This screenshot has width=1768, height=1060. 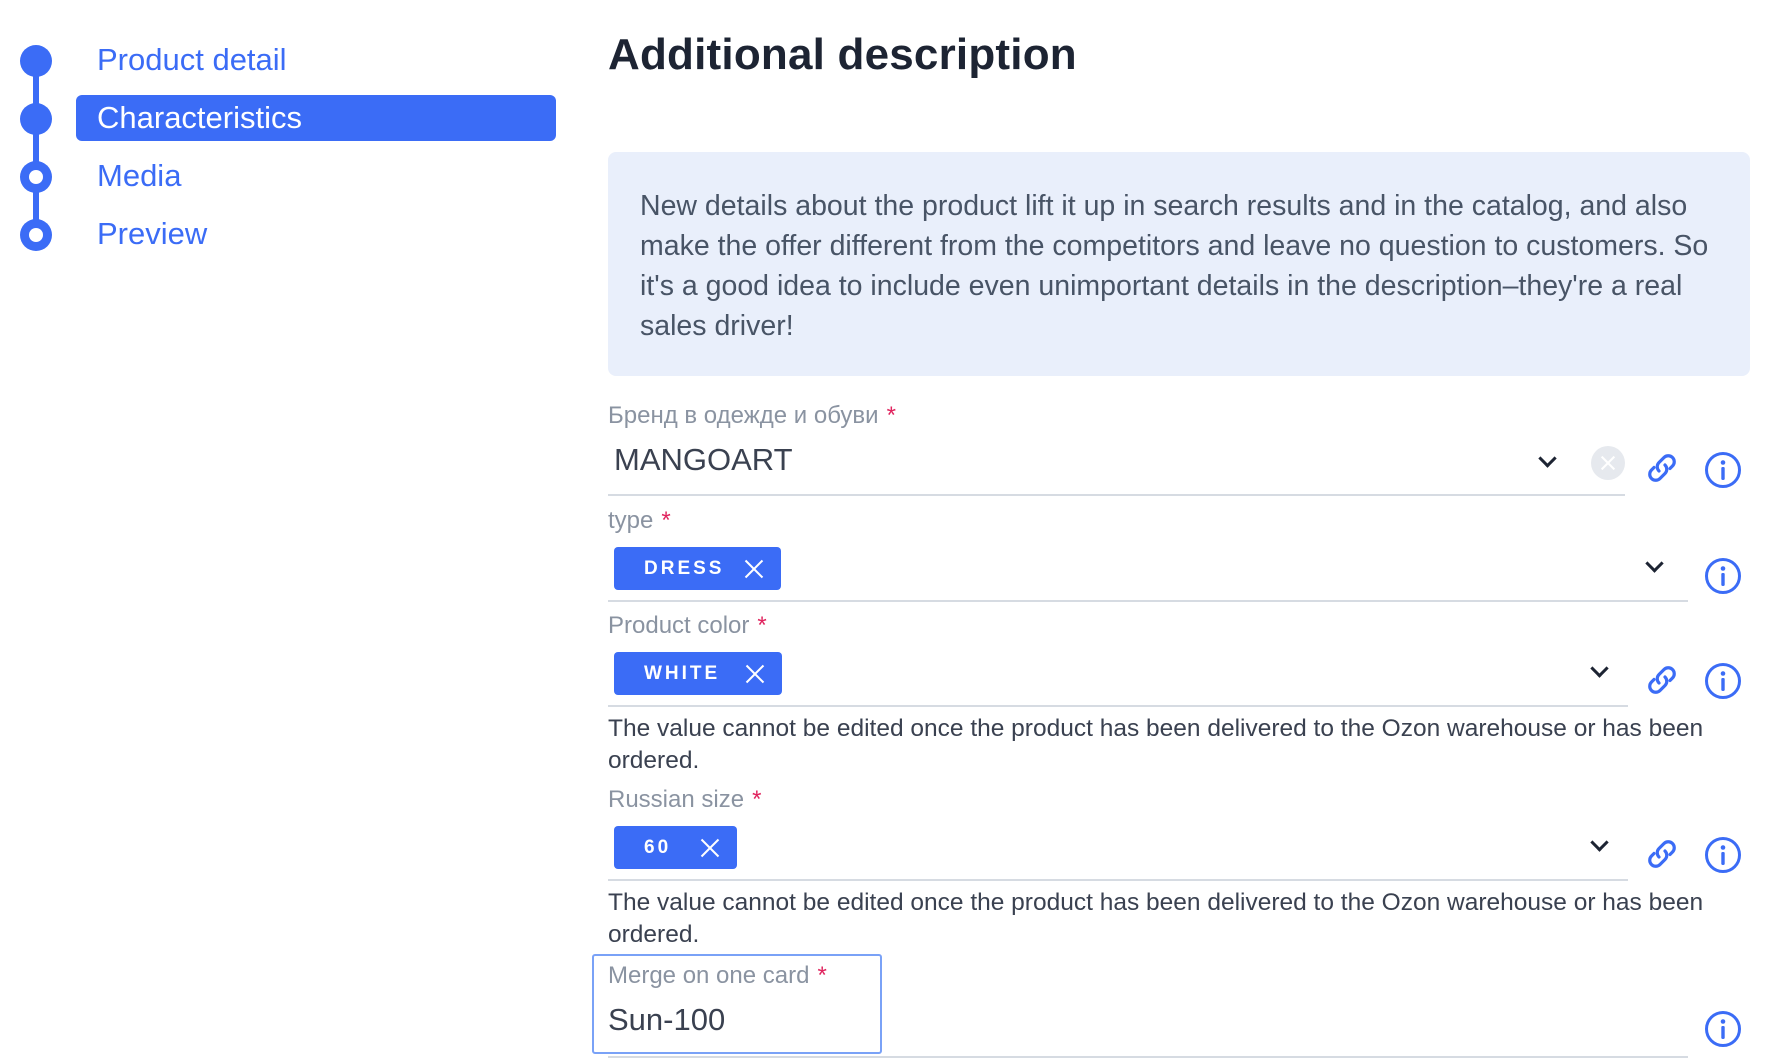 I want to click on product-color-field: Product color * WHITE, so click(x=1181, y=662).